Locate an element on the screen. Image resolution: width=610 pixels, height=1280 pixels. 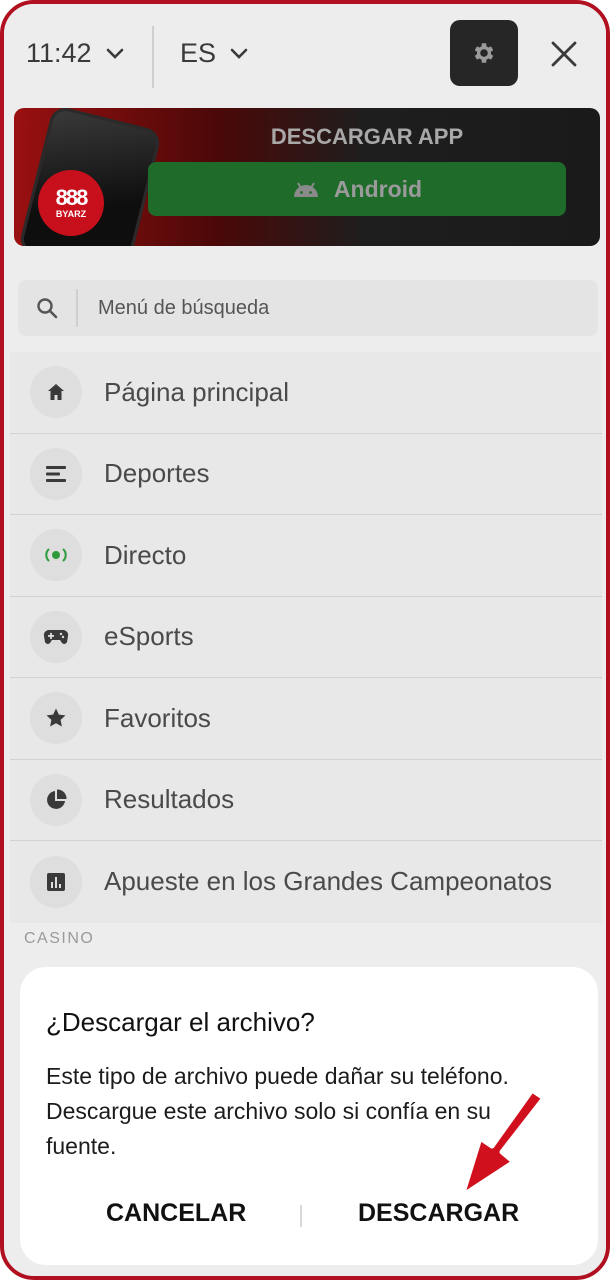
brand-logo: 888 BYARZ is located at coordinates (71, 203).